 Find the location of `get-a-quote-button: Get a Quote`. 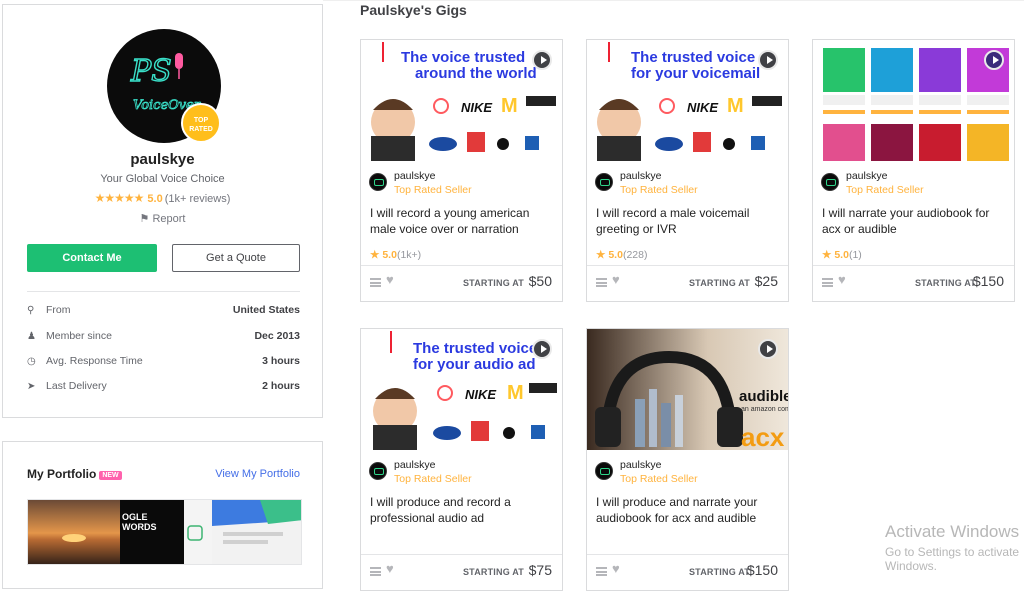

get-a-quote-button: Get a Quote is located at coordinates (236, 258).